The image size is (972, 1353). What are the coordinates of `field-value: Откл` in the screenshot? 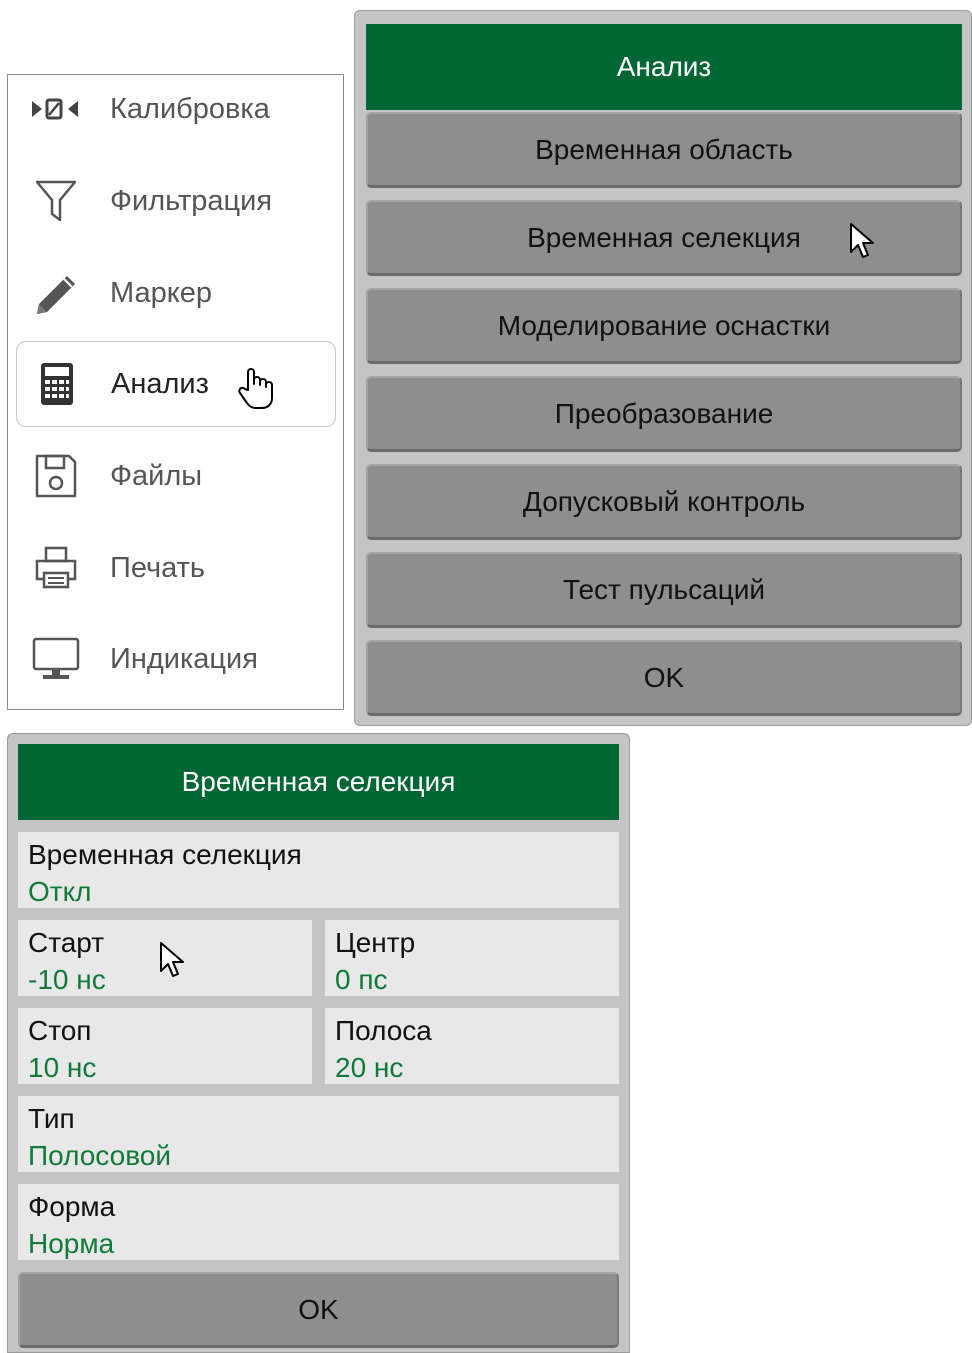 It's located at (60, 891).